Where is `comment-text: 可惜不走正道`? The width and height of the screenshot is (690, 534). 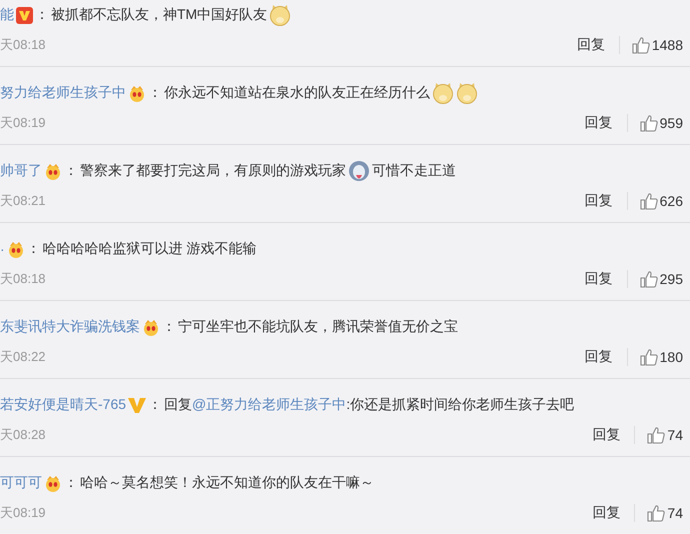
comment-text: 可惜不走正道 is located at coordinates (414, 171).